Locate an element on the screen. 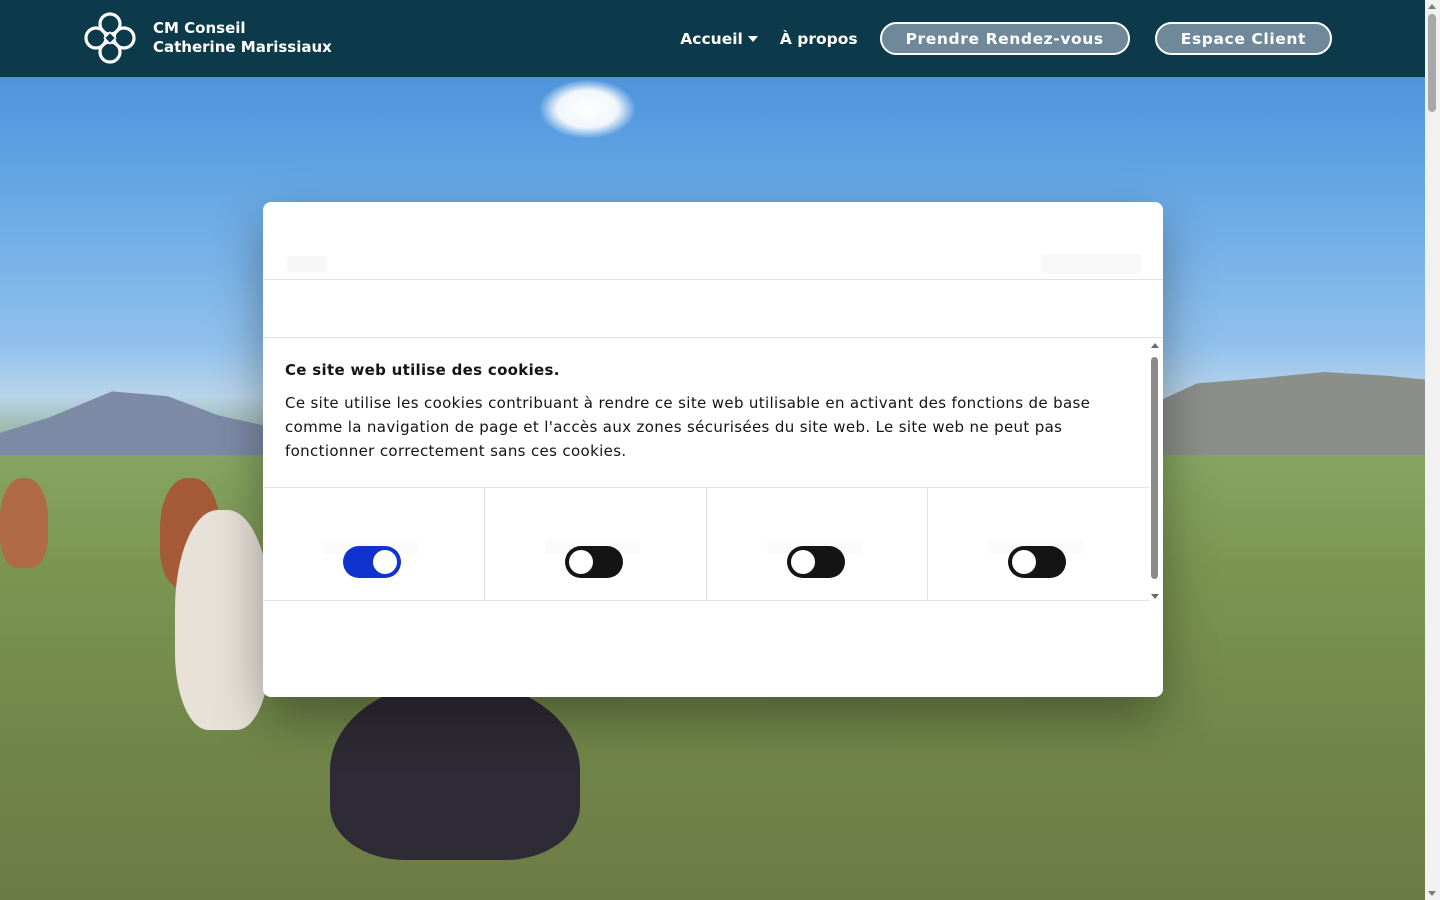 The image size is (1440, 900). caret-down-icon is located at coordinates (752, 38).